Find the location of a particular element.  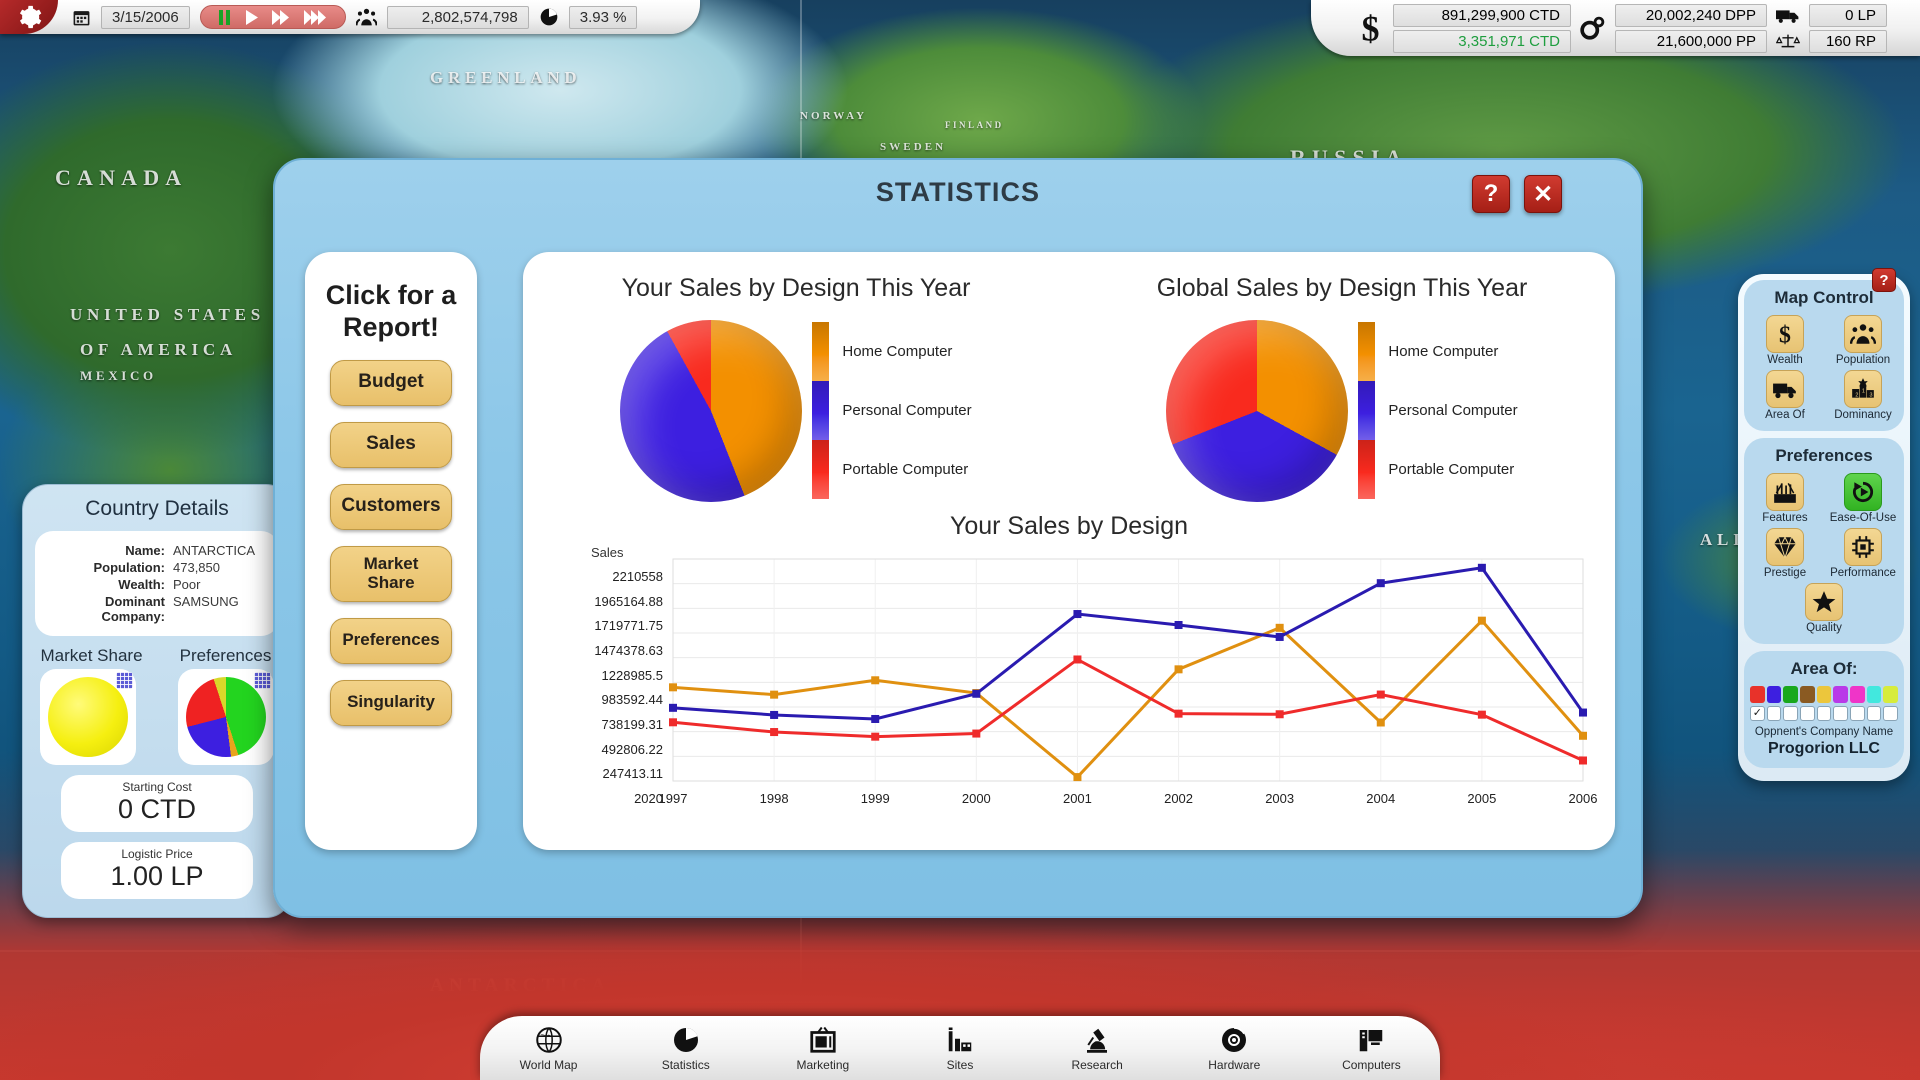

preference-quality: Quality is located at coordinates (1824, 608).